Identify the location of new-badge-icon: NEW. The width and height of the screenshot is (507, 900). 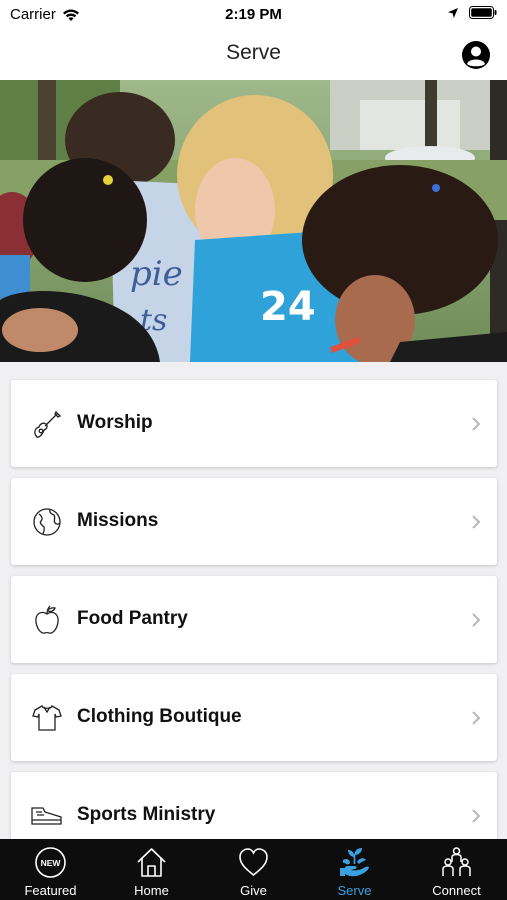
(50, 862).